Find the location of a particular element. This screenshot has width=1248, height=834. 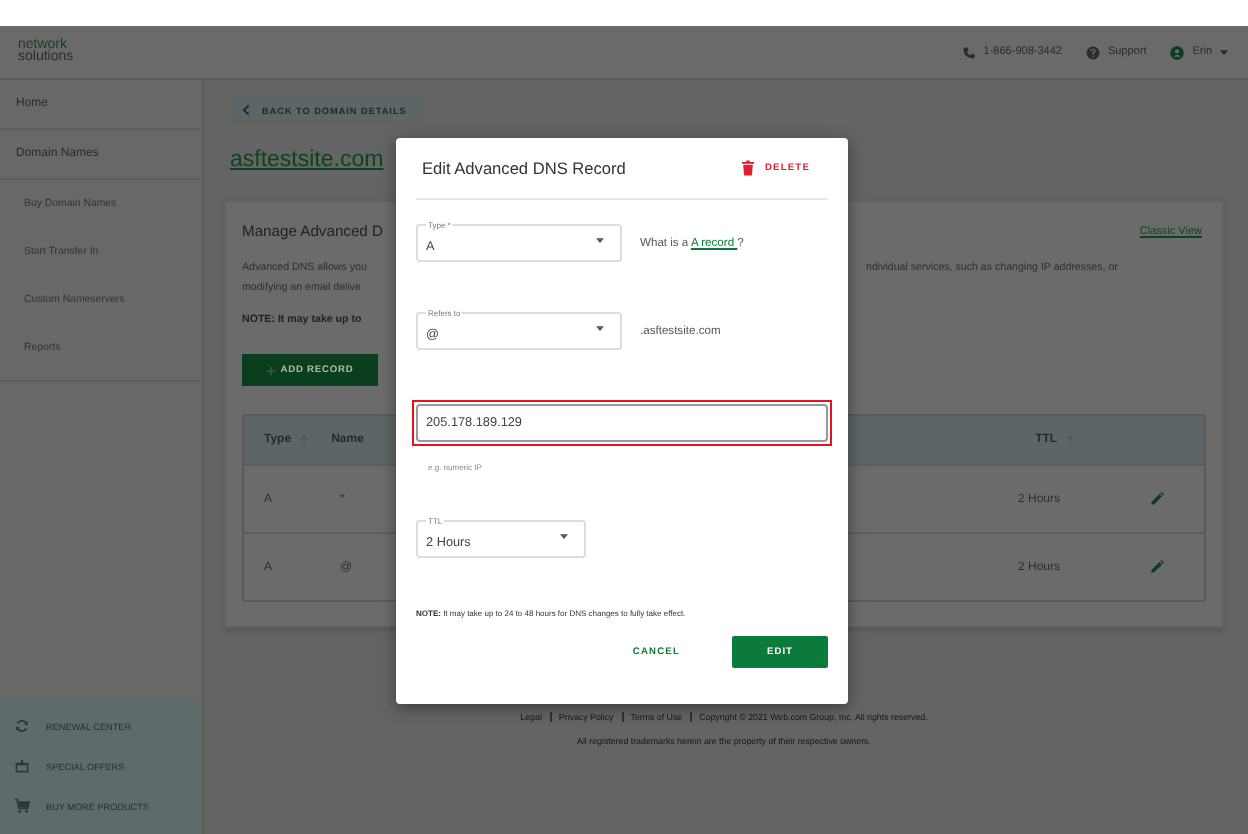

user-icon is located at coordinates (1177, 52).